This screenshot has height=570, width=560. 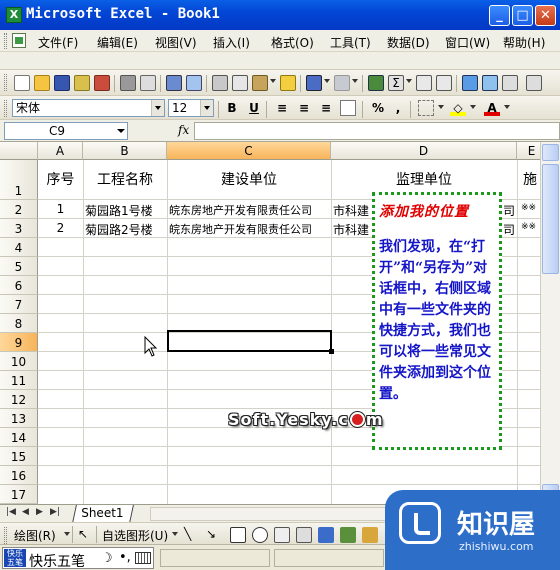 I want to click on save-icon, so click(x=62, y=83).